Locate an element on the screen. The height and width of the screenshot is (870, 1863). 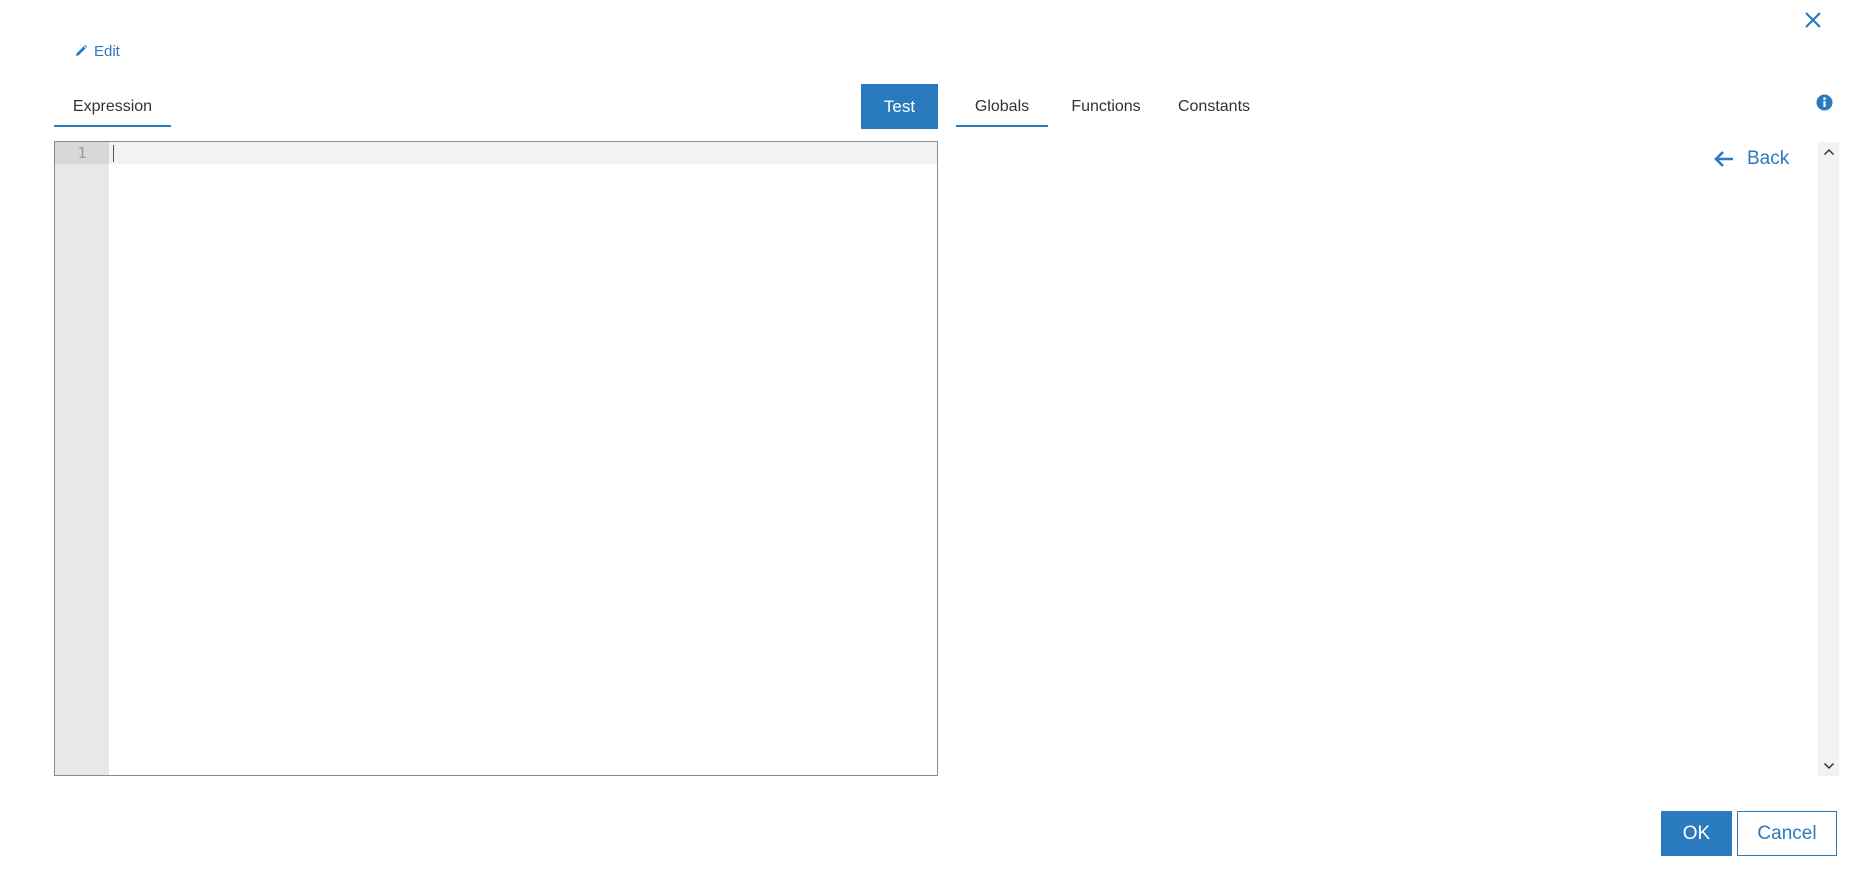
tab-expression: Expression is located at coordinates (112, 108).